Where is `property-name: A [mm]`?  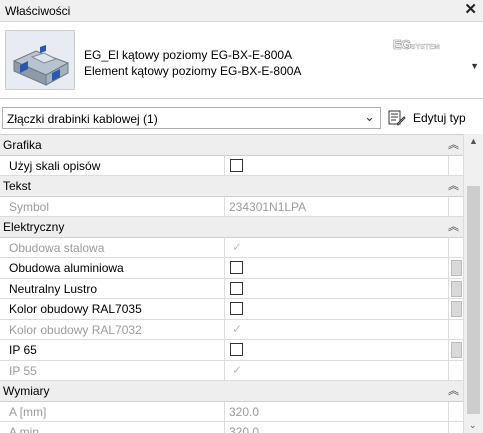
property-name: A [mm] is located at coordinates (28, 411).